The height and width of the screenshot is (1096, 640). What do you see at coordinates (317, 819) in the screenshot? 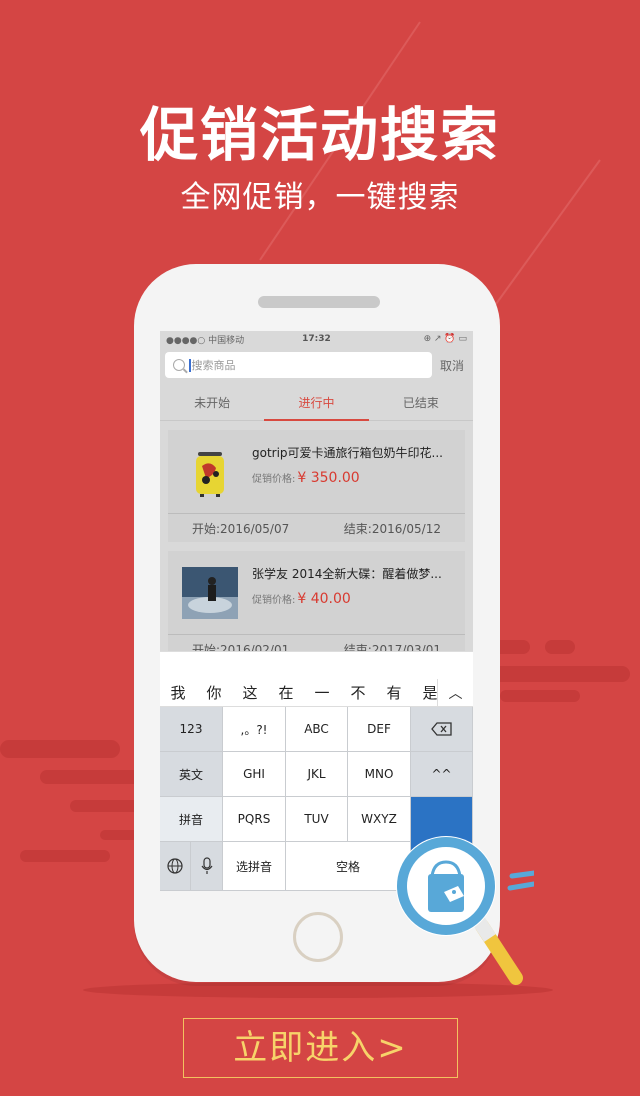
I see `key-tuv: TUV` at bounding box center [317, 819].